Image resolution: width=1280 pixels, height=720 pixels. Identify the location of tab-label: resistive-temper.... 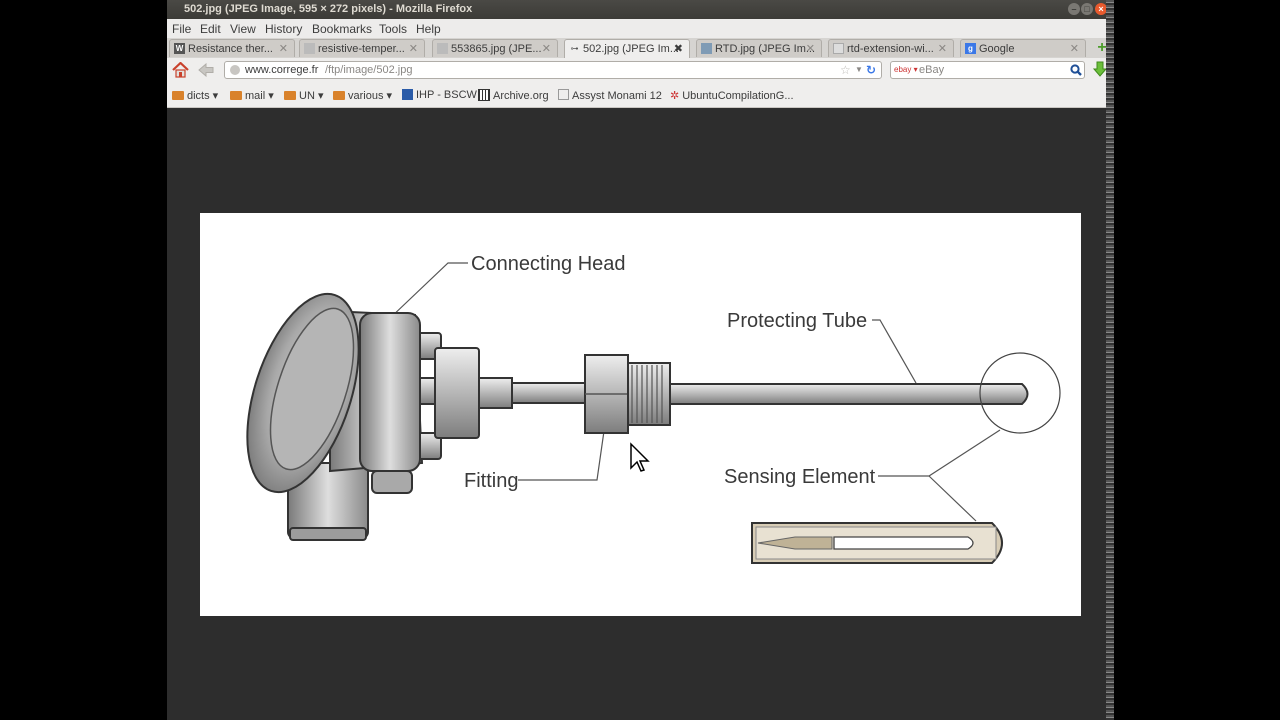
(361, 49).